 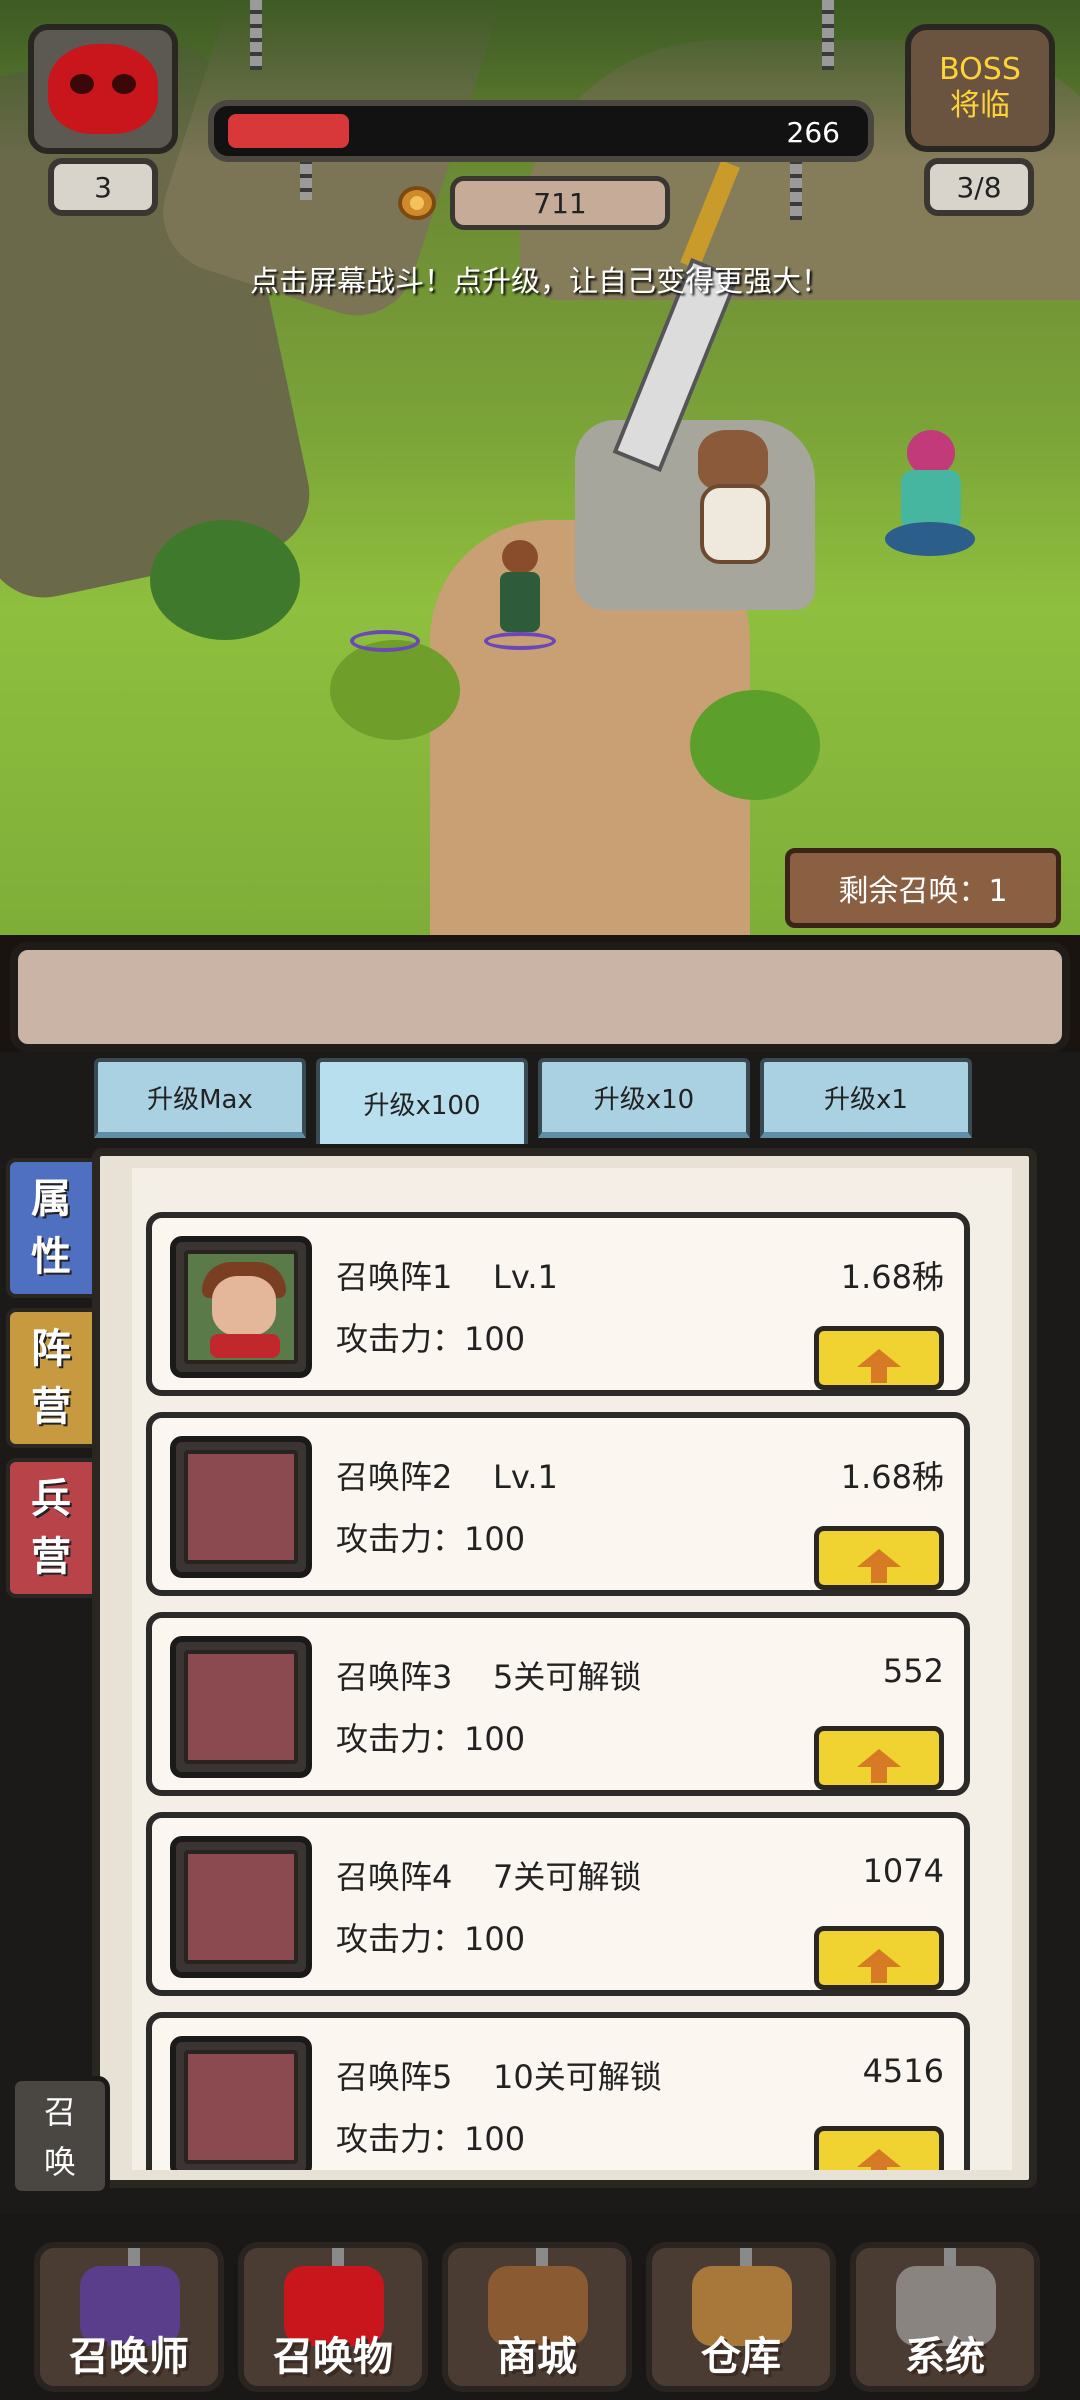 What do you see at coordinates (903, 2071) in the screenshot?
I see `card-cost: 4516` at bounding box center [903, 2071].